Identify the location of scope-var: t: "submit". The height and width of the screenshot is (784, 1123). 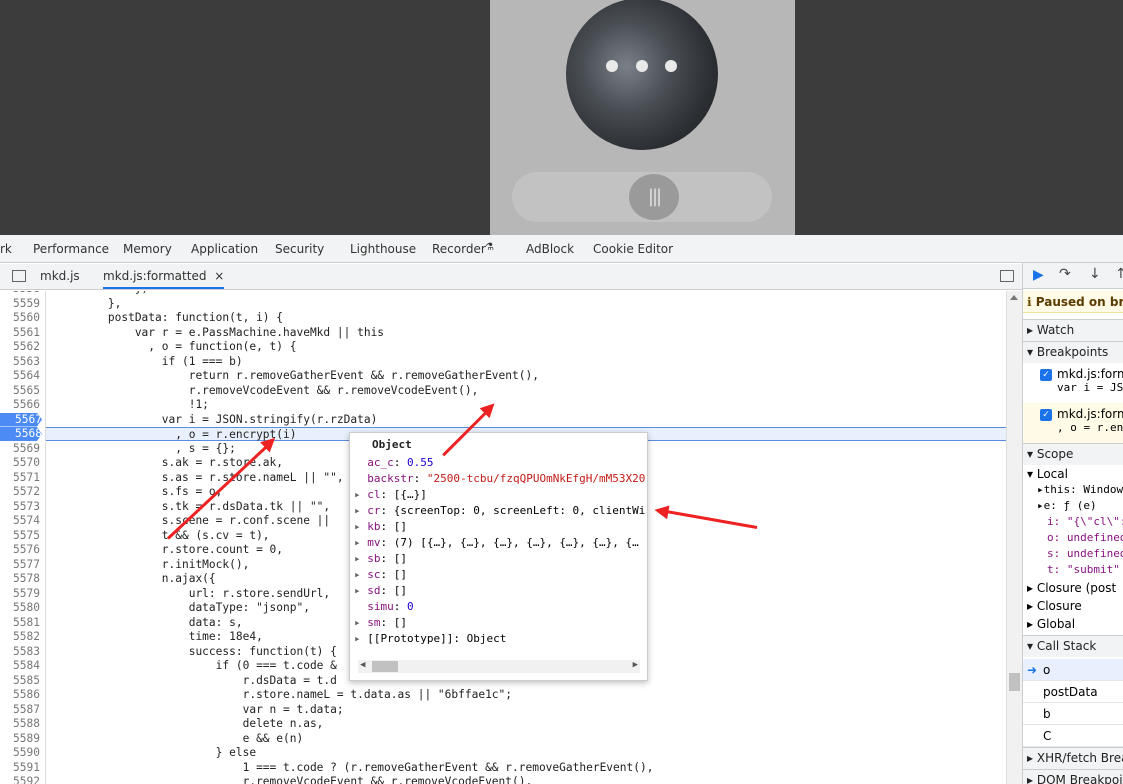
(1073, 569).